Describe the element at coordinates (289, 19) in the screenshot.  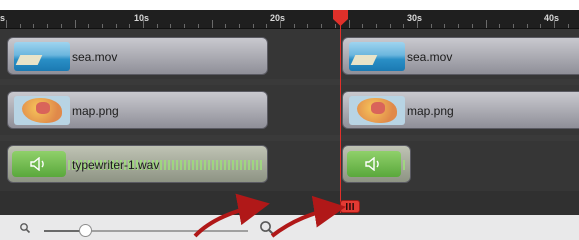
I see `time-ruler: s 10s 20s 30s 40s` at that location.